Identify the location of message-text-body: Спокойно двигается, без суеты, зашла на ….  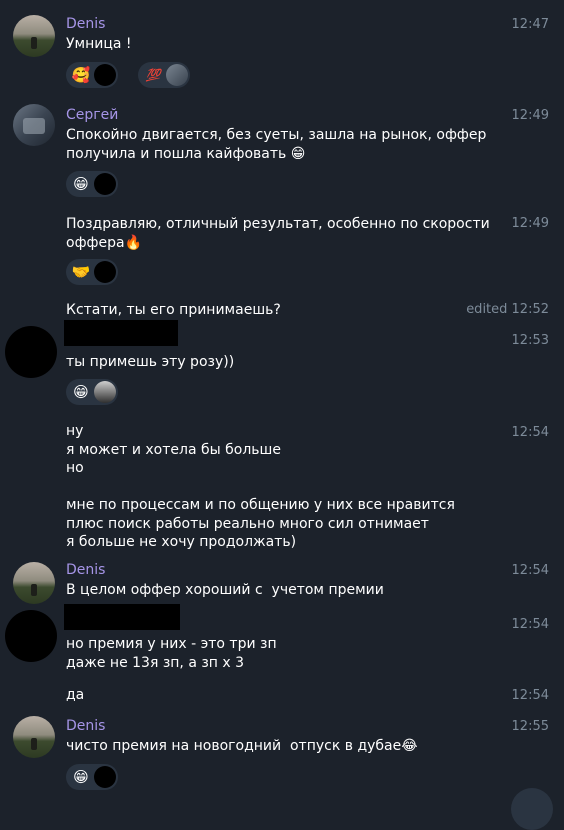
(276, 144).